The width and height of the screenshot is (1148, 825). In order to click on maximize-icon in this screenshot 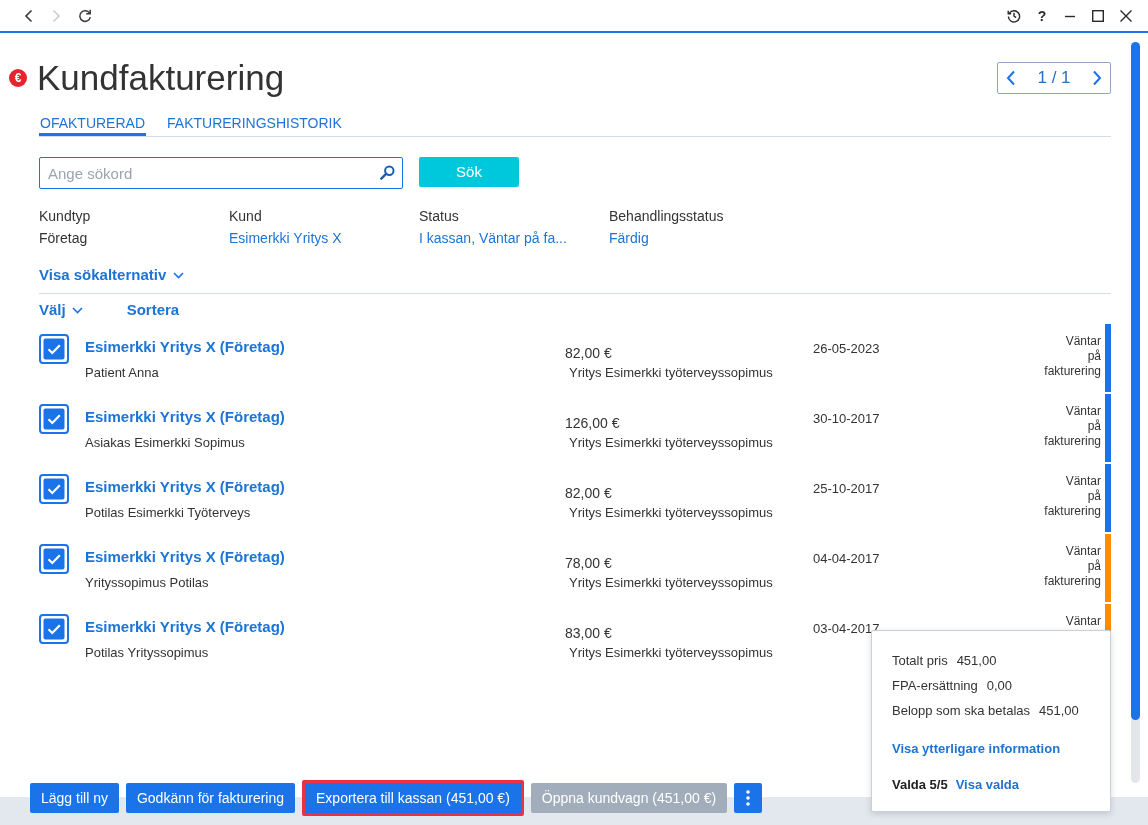, I will do `click(1098, 15)`.